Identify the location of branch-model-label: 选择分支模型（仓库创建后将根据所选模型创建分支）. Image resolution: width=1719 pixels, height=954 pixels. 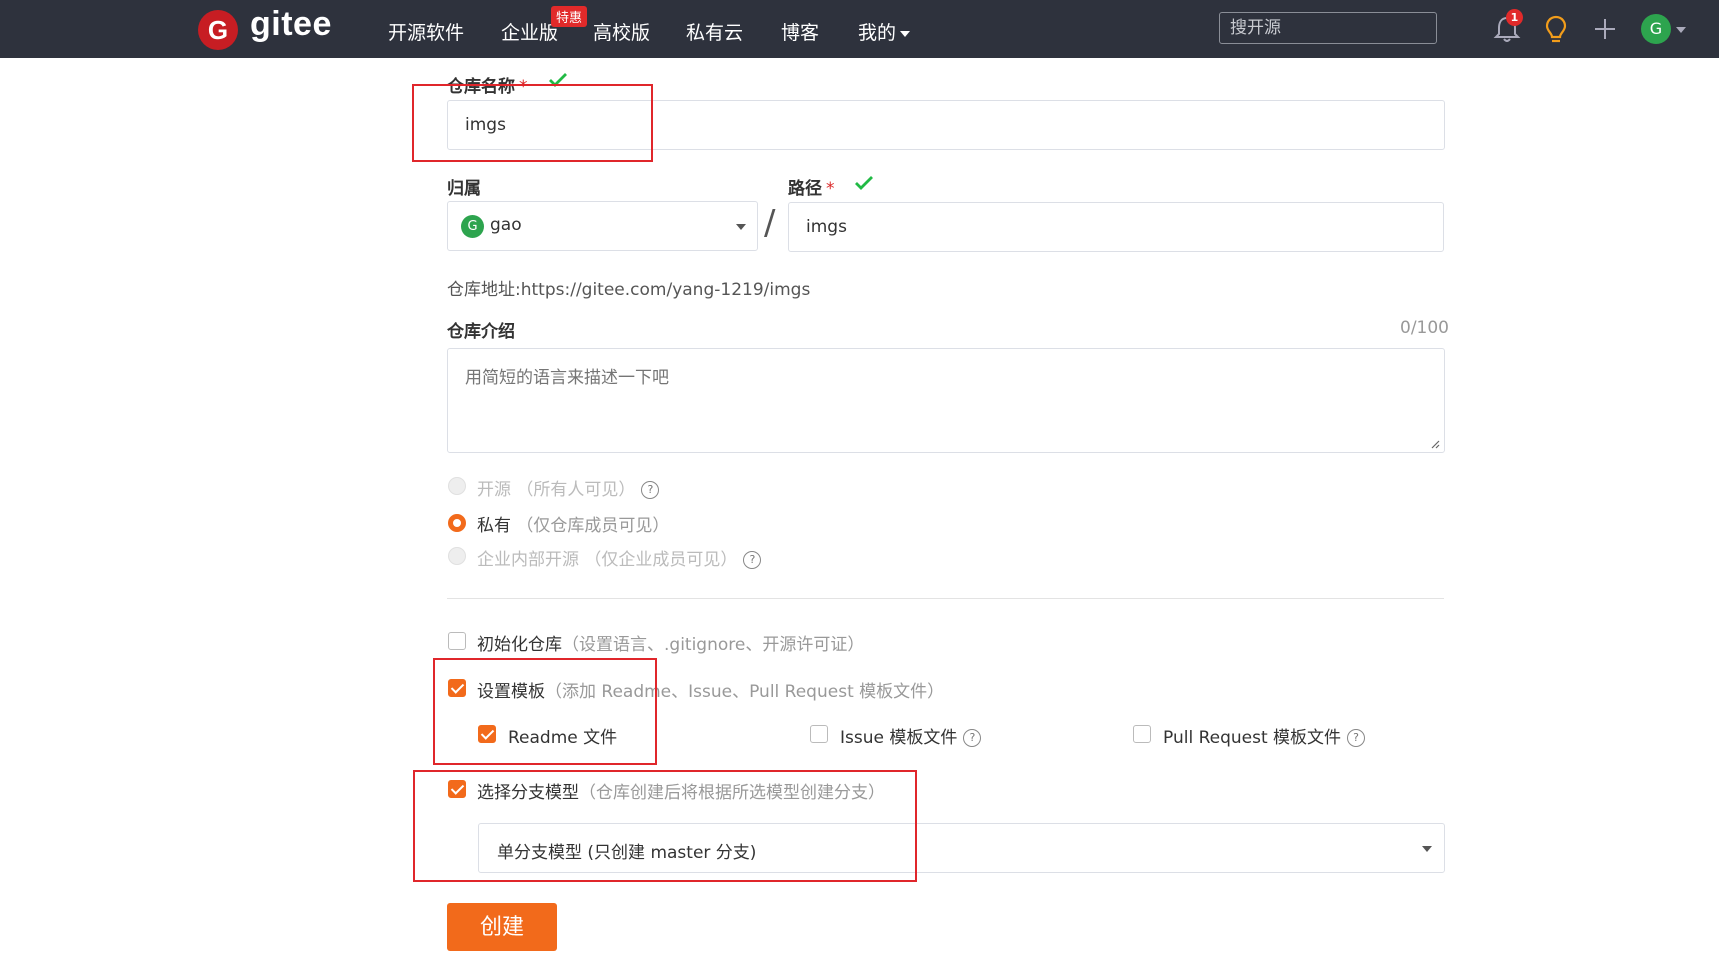
(681, 790).